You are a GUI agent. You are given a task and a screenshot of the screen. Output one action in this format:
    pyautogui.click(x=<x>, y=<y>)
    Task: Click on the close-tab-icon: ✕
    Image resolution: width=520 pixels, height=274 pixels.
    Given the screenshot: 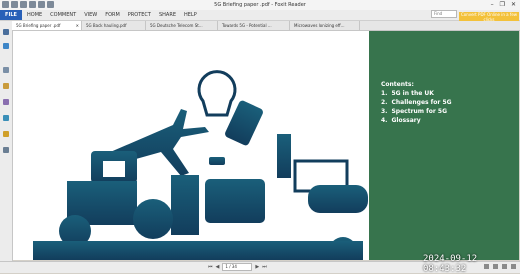 What is the action you would take?
    pyautogui.click(x=77, y=25)
    